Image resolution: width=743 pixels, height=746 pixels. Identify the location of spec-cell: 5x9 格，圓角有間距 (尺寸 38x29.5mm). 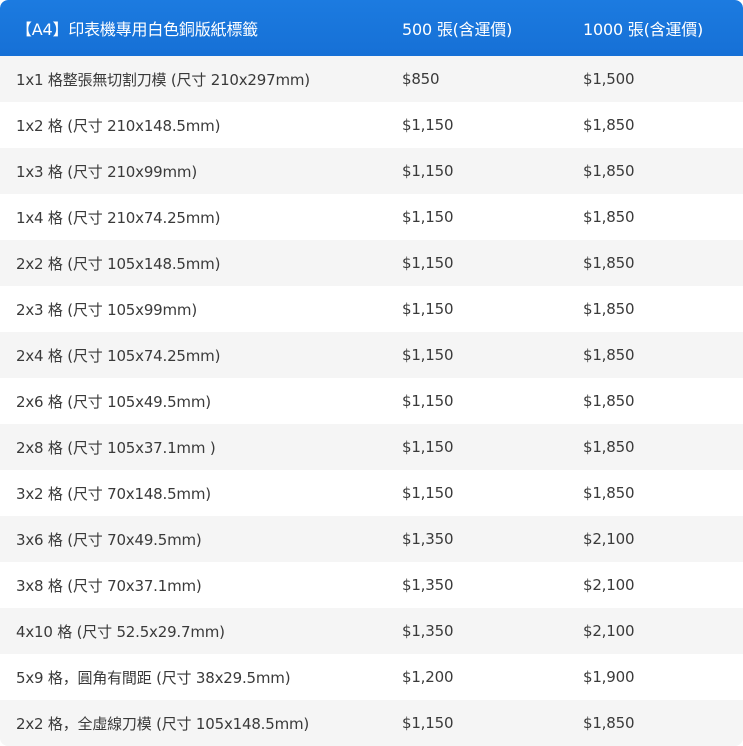
(153, 677).